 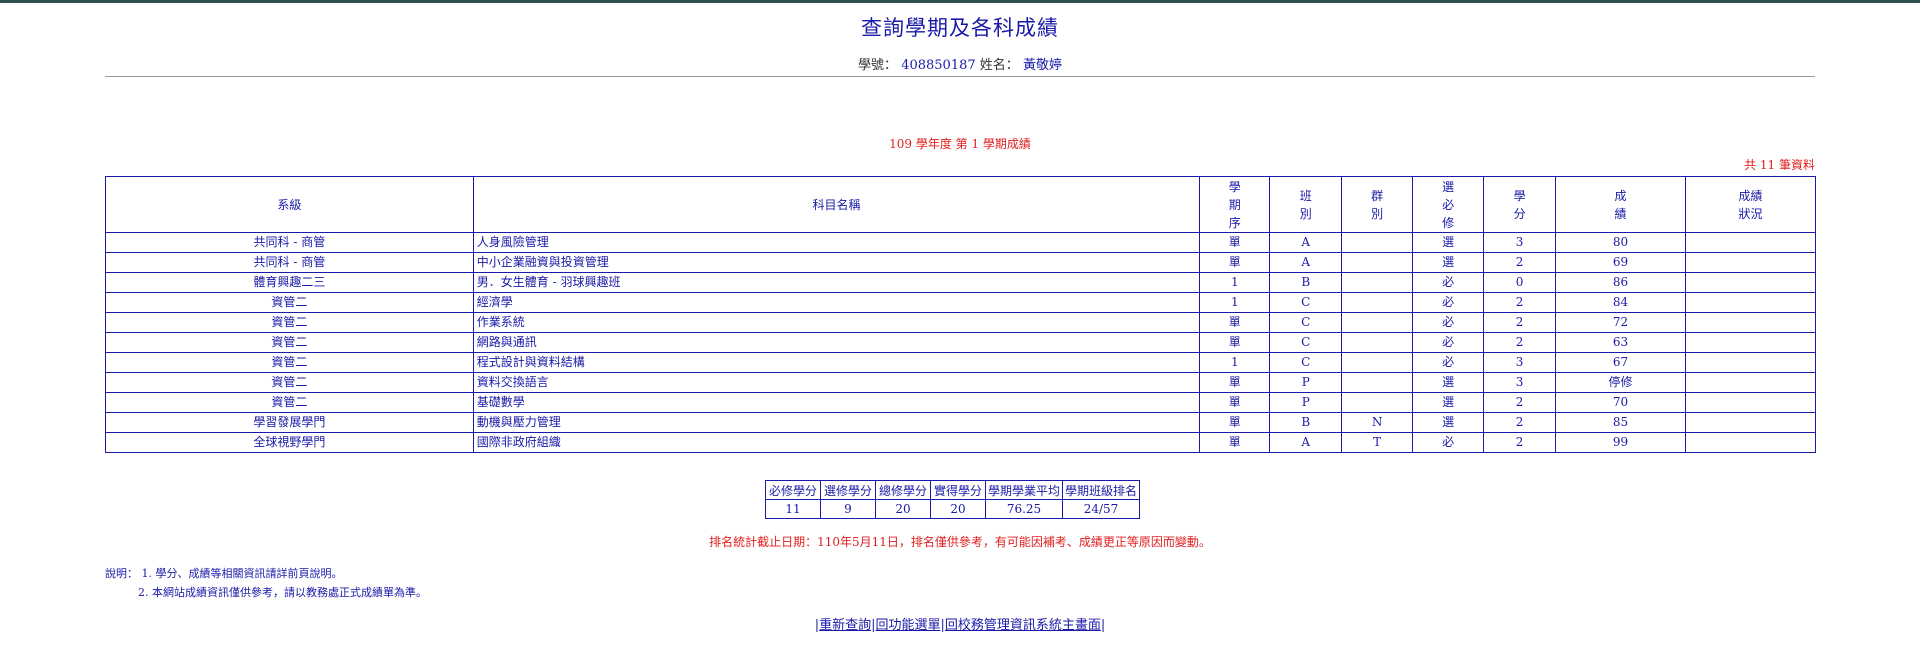 What do you see at coordinates (836, 342) in the screenshot?
I see `cell-course: 網路與通訊` at bounding box center [836, 342].